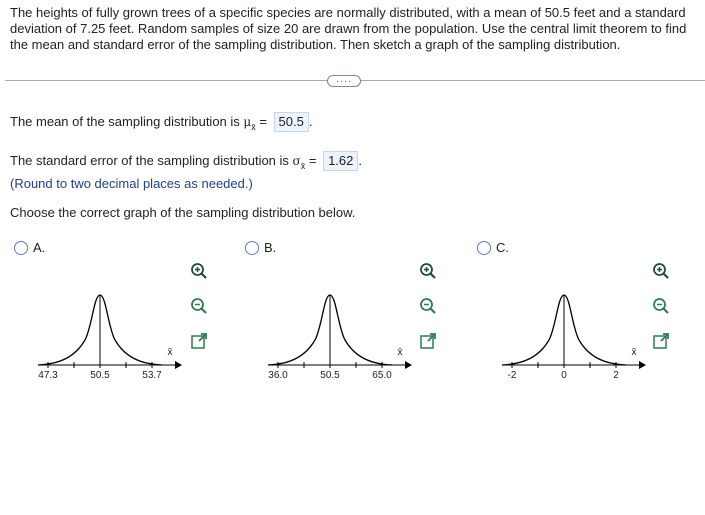 The height and width of the screenshot is (515, 705). What do you see at coordinates (382, 375) in the screenshot?
I see `tick-label: 65.0` at bounding box center [382, 375].